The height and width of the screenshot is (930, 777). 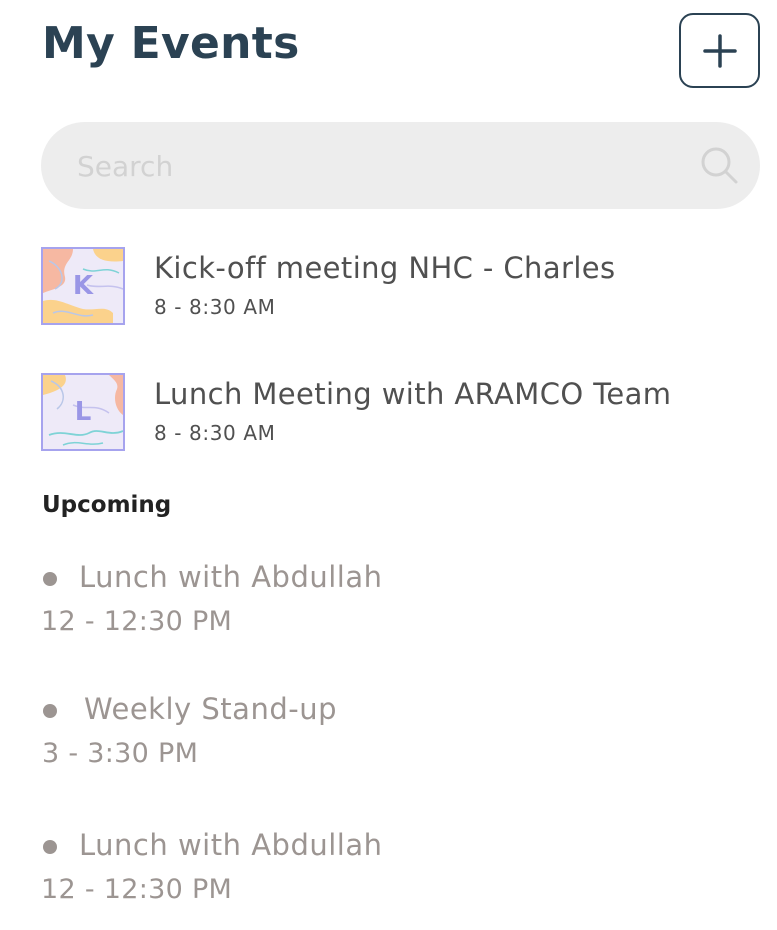 I want to click on event-title: Lunch Meeting with ARAMCO Team, so click(x=413, y=394).